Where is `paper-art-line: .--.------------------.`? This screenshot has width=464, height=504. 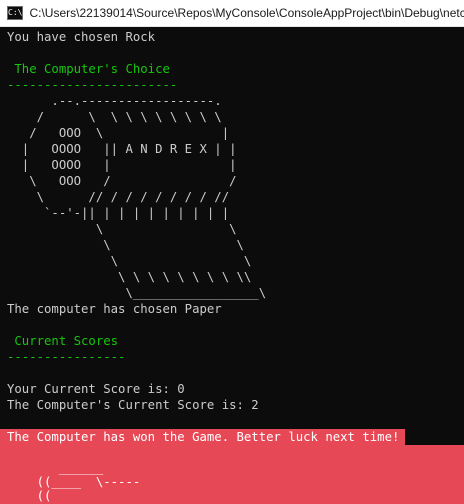
paper-art-line: .--.------------------. is located at coordinates (114, 101).